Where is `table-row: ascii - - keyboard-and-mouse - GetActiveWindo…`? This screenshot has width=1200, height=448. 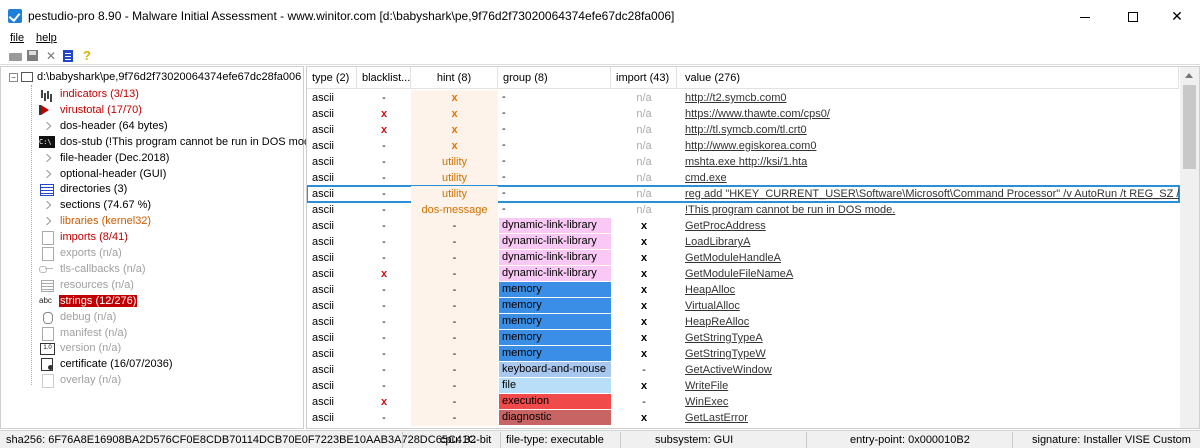 table-row: ascii - - keyboard-and-mouse - GetActiveWindo… is located at coordinates (743, 370).